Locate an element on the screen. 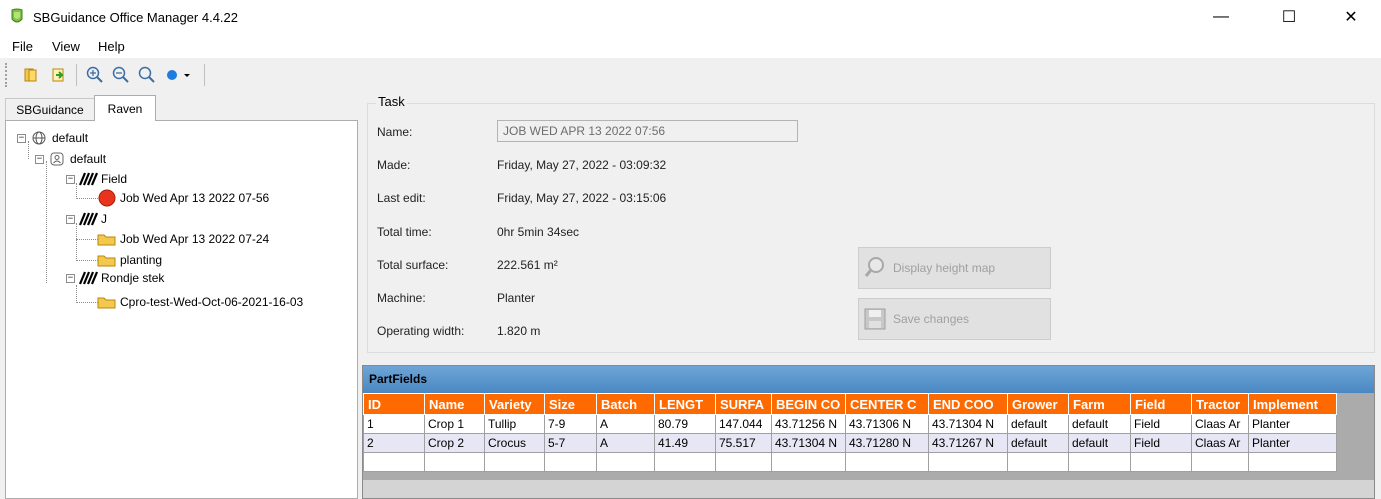  column-header: Implement is located at coordinates (1292, 404).